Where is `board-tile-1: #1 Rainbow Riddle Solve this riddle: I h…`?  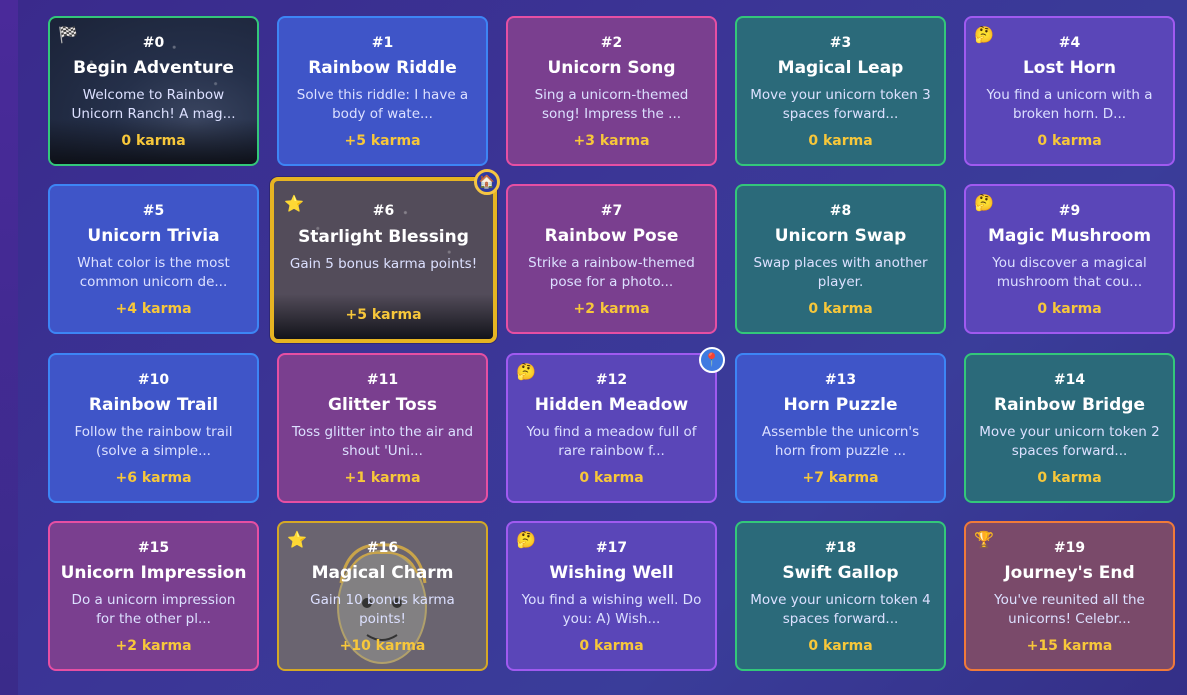
board-tile-1: #1 Rainbow Riddle Solve this riddle: I h… is located at coordinates (382, 91).